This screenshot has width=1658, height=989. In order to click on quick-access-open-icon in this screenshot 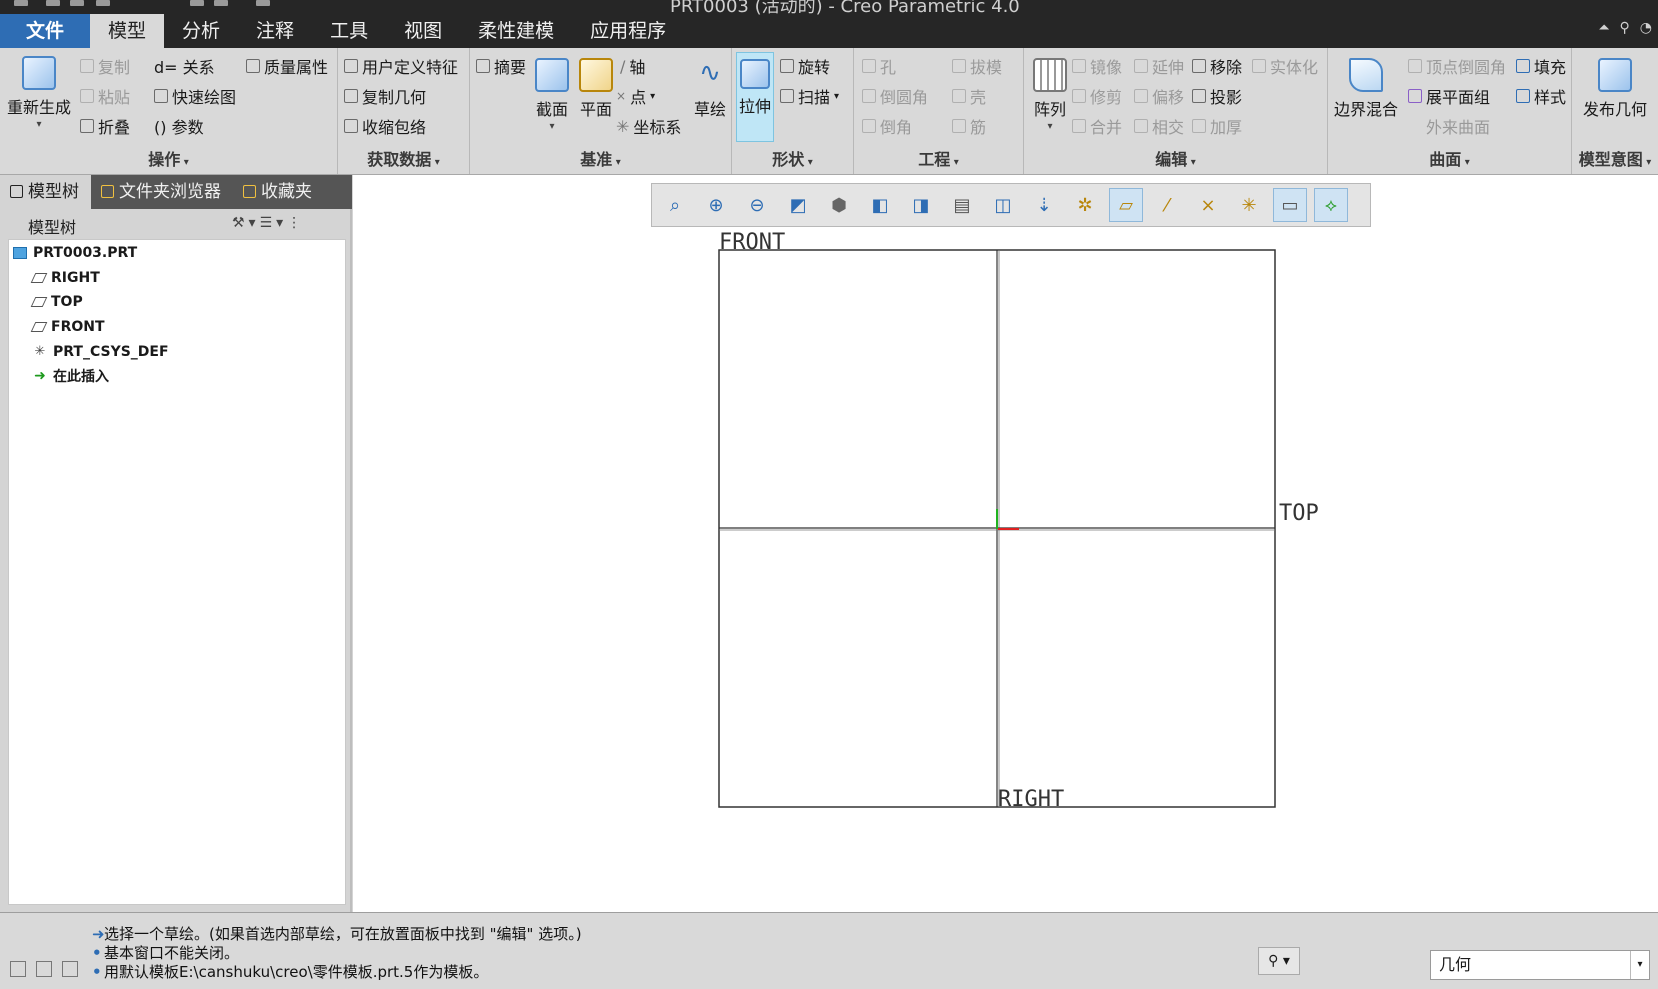, I will do `click(53, 3)`.